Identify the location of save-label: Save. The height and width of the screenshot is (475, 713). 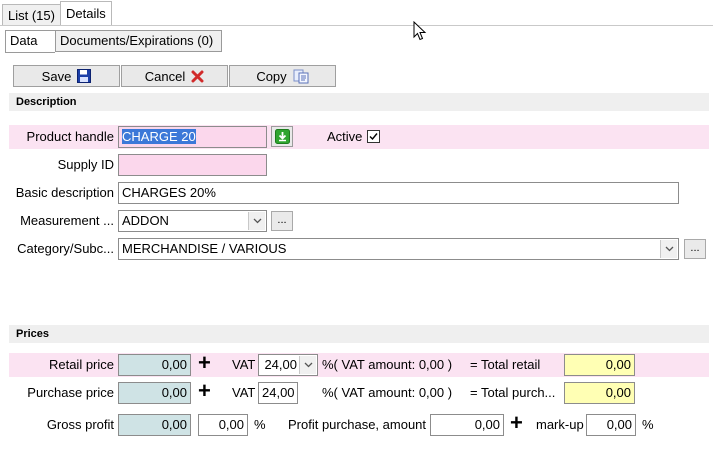
(56, 76).